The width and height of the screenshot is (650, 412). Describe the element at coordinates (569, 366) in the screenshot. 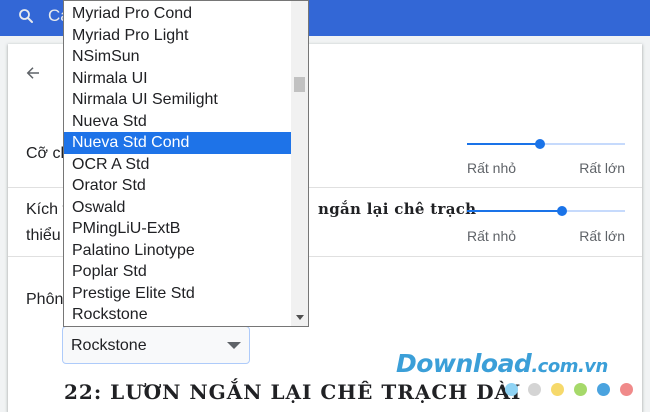

I see `watermark-domain: .com.vn` at that location.